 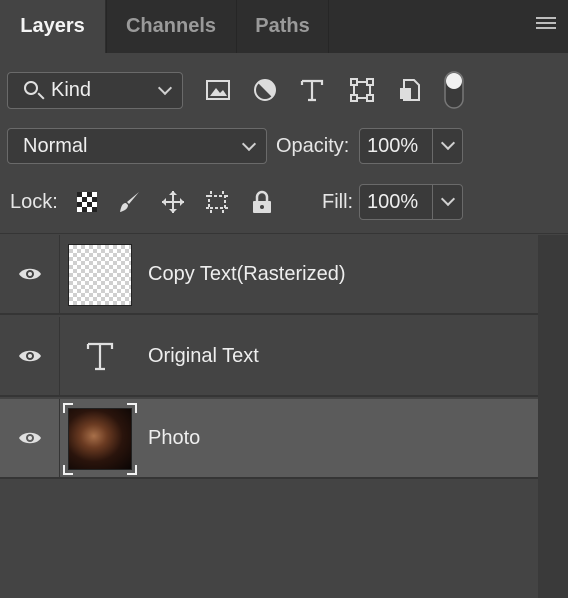 I want to click on tab-channels: Channels, so click(x=170, y=26).